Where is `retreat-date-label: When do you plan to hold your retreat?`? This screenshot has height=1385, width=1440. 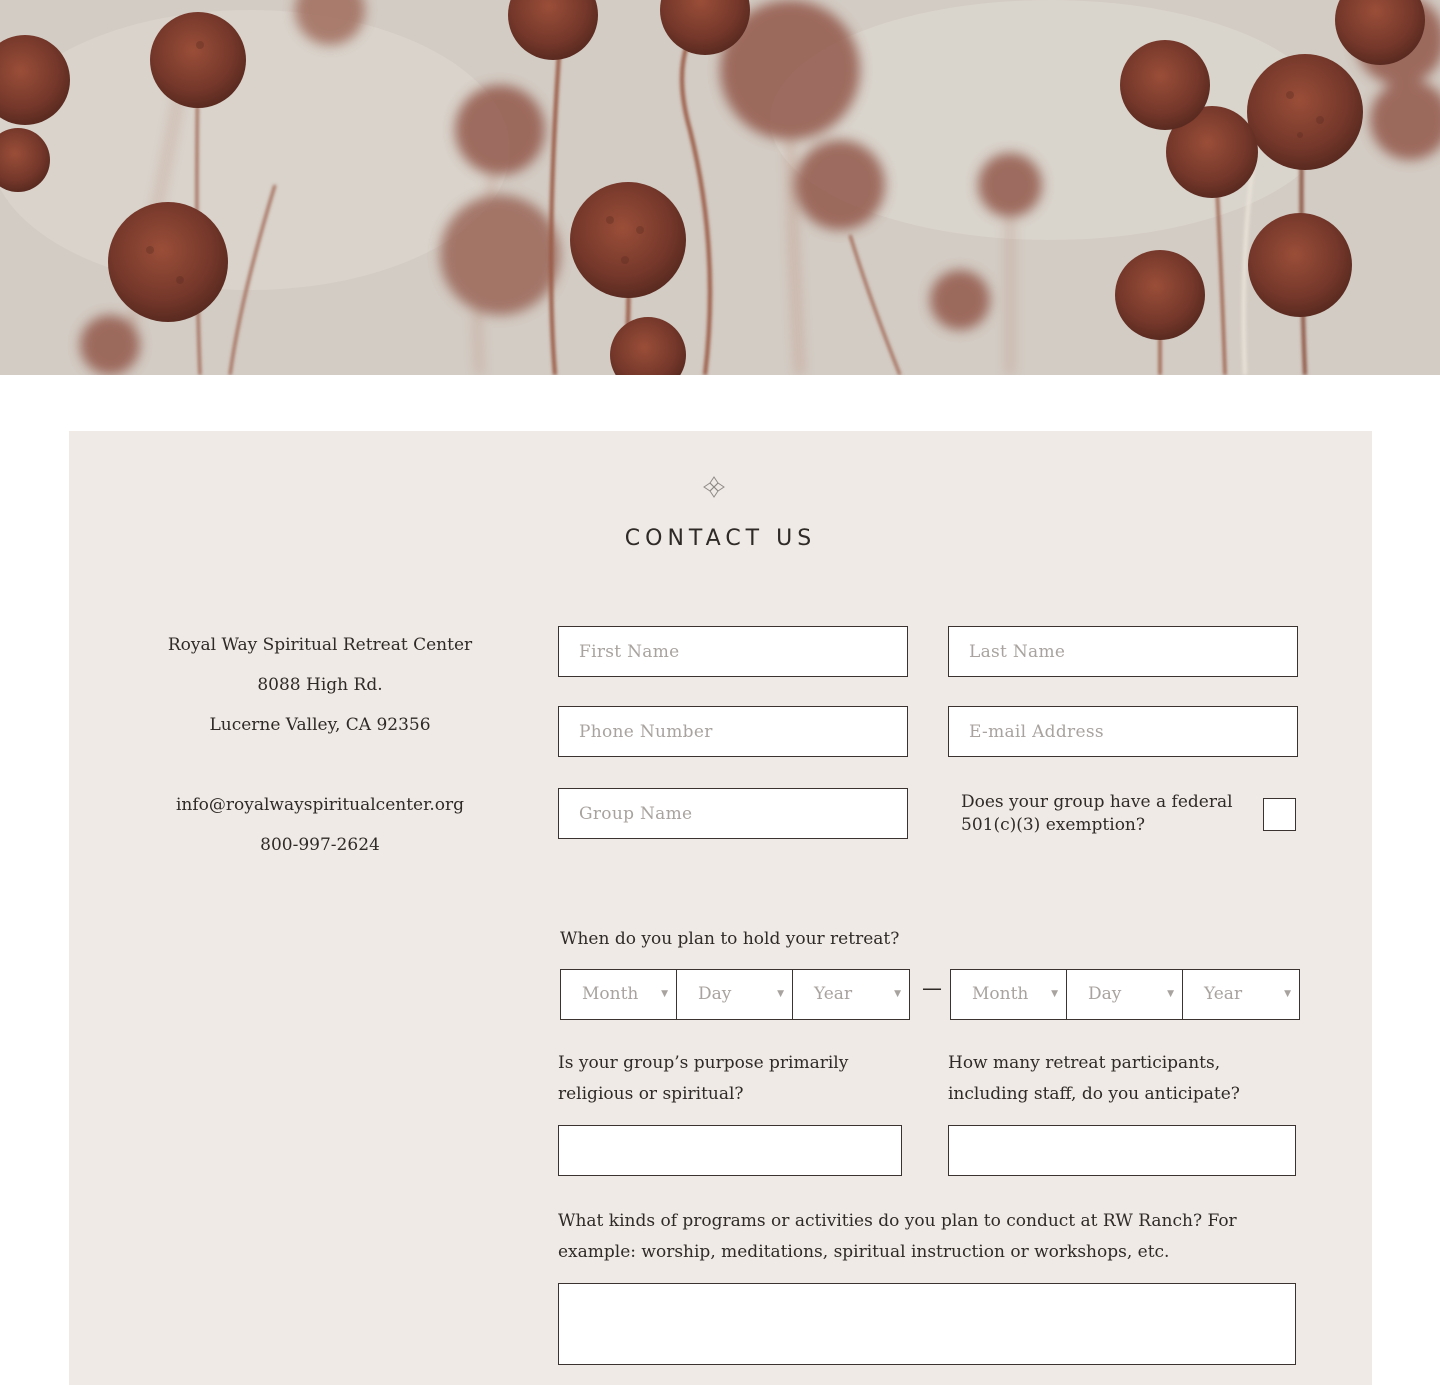
retreat-date-label: When do you plan to hold your retreat? is located at coordinates (730, 939).